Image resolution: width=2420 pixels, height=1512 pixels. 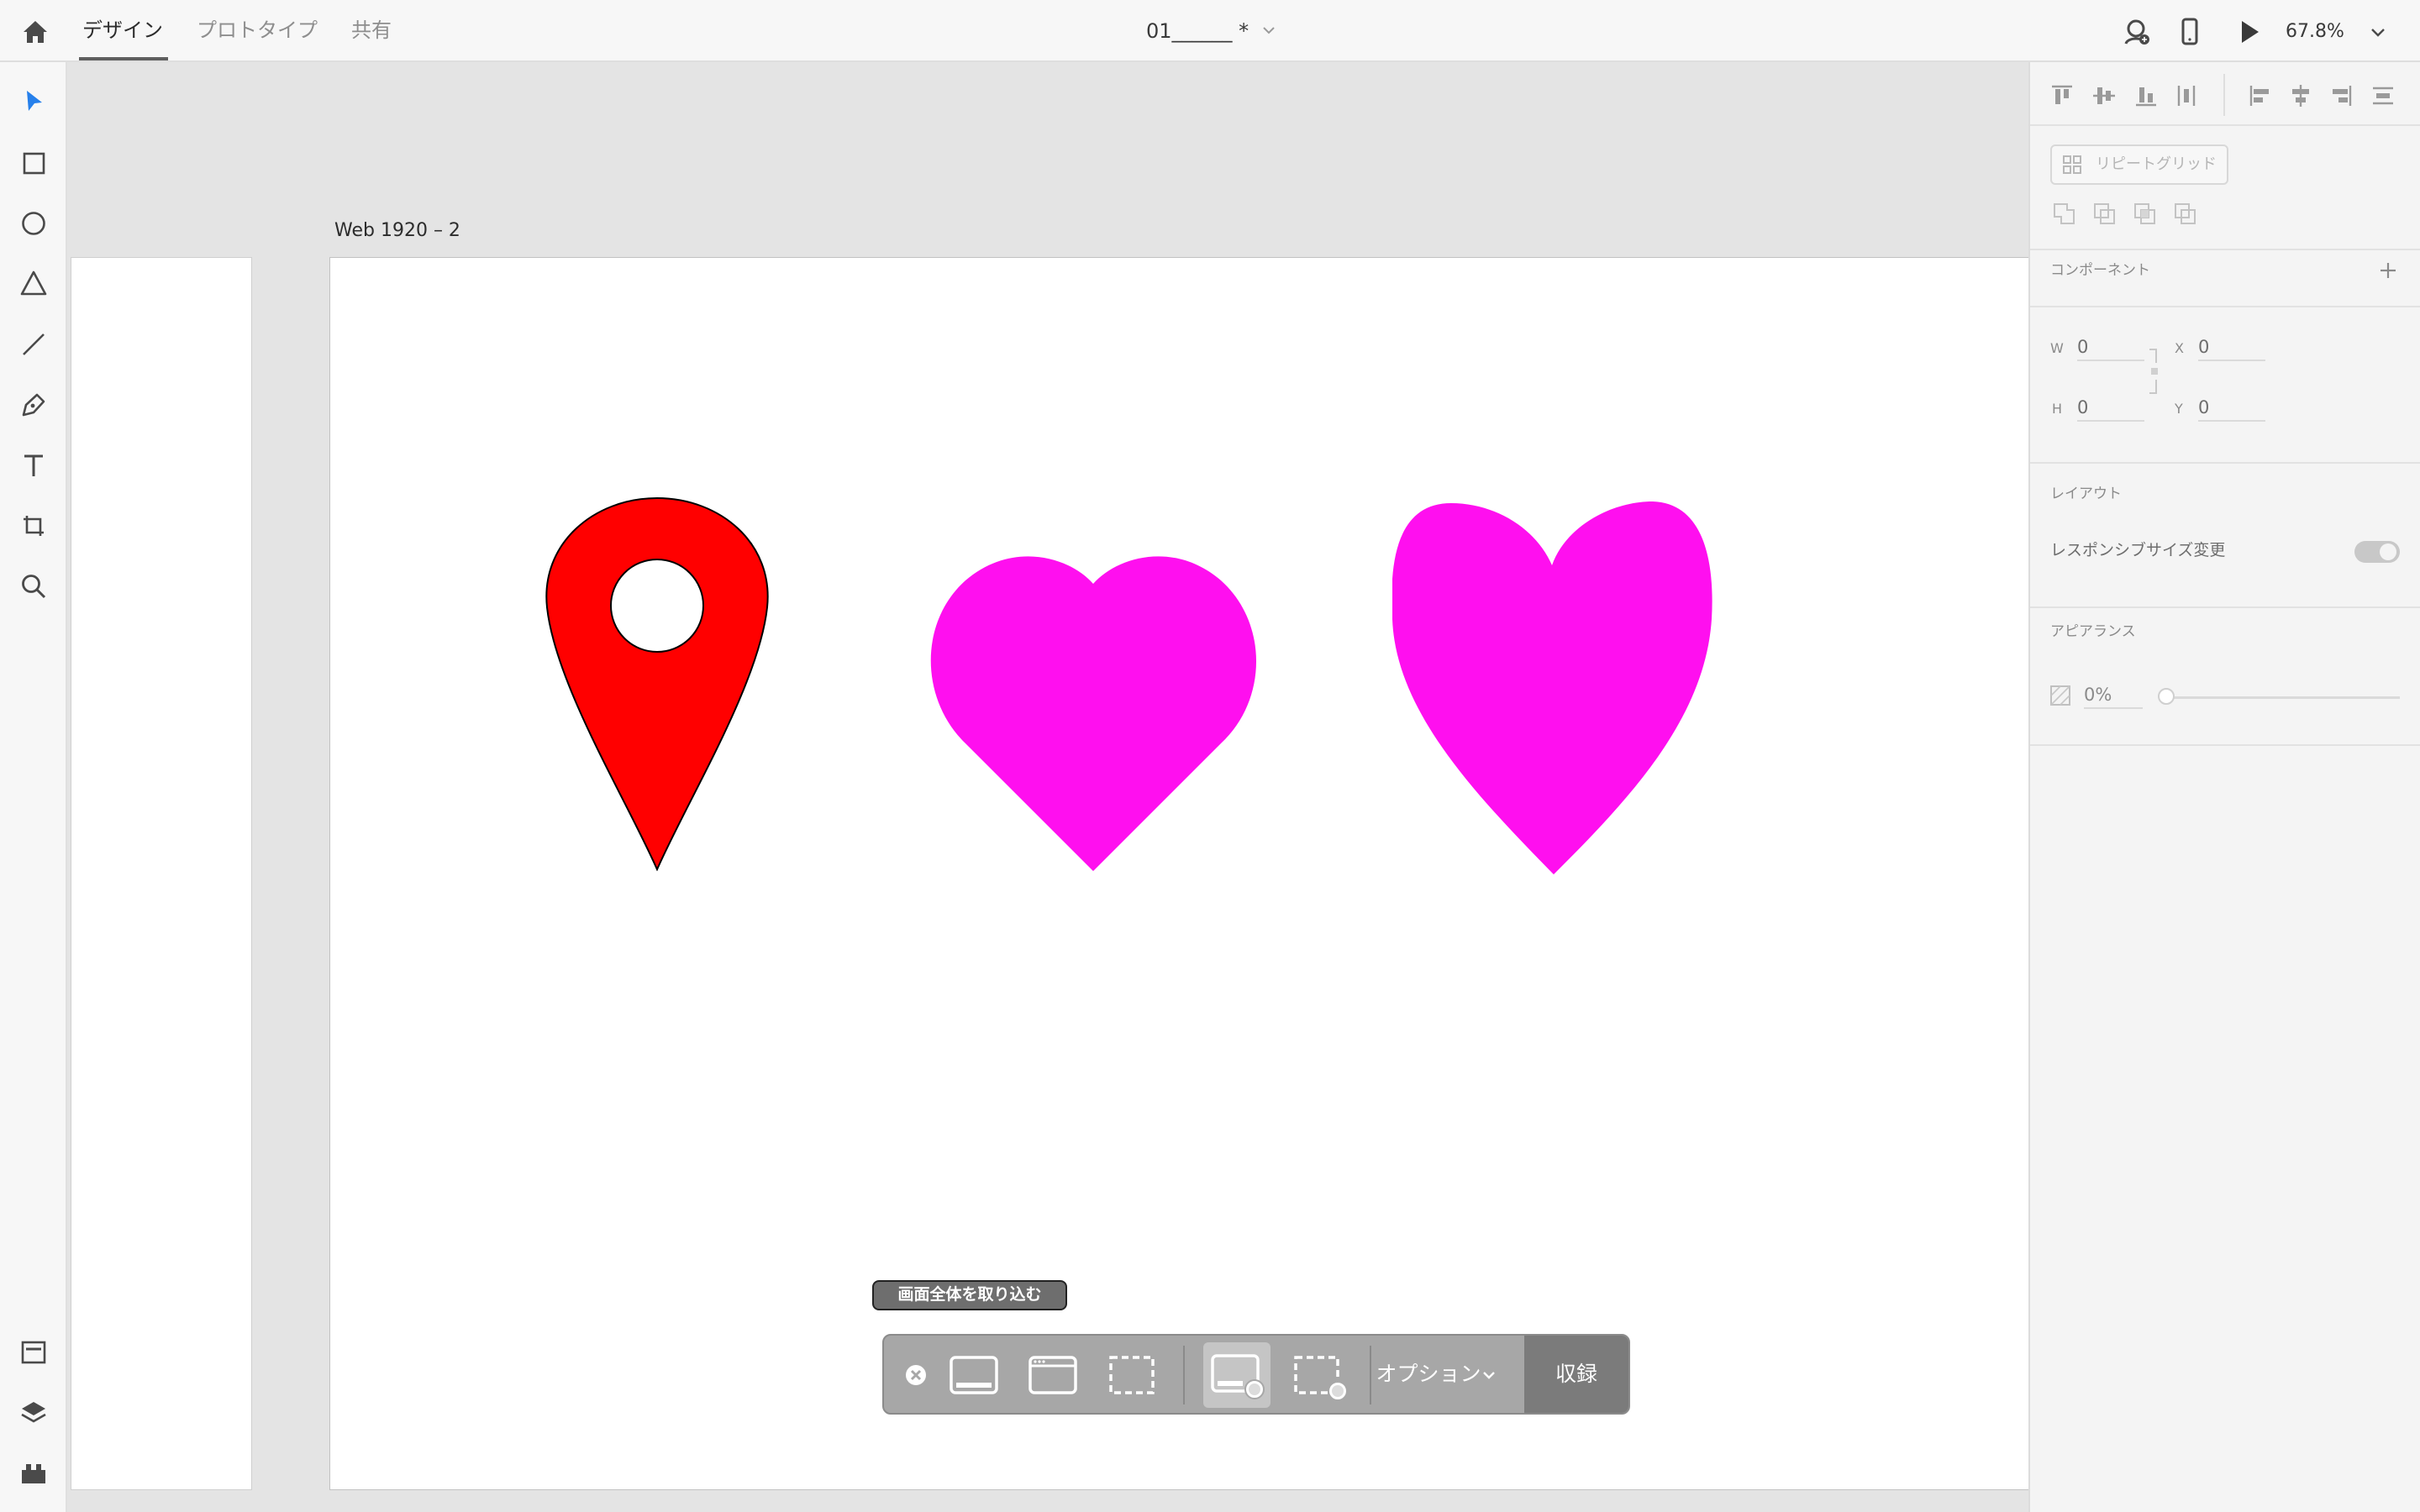 I want to click on home-icon, so click(x=35, y=32).